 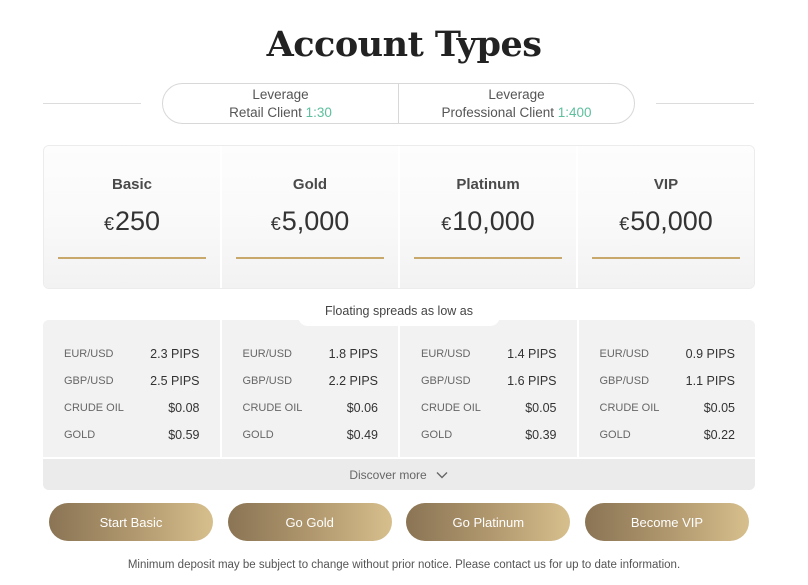 What do you see at coordinates (184, 407) in the screenshot?
I see `spread-value: $0.08` at bounding box center [184, 407].